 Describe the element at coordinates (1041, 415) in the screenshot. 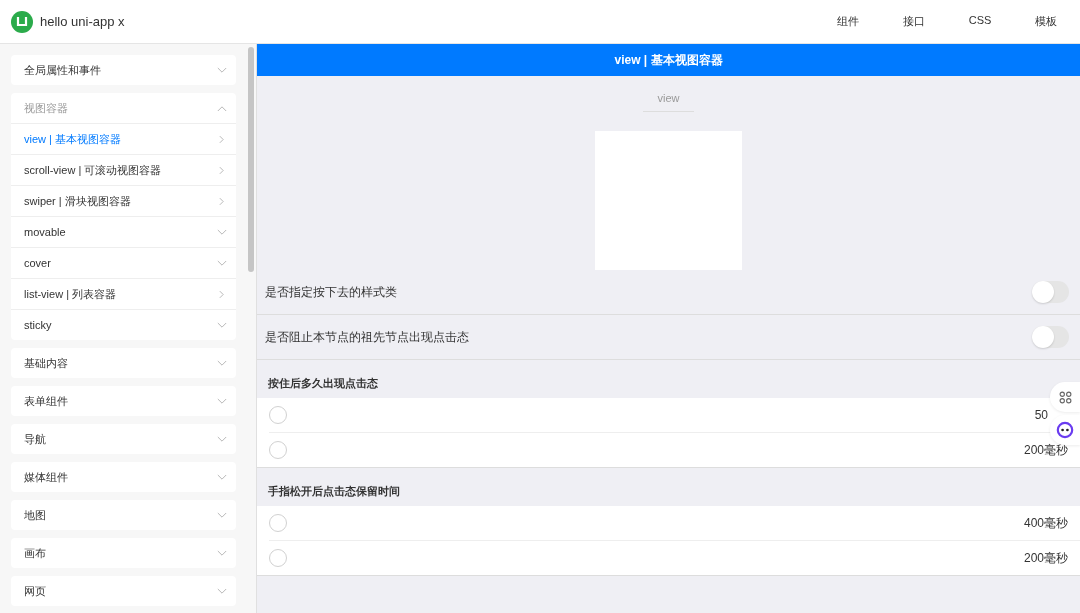

I see `option-value: 50` at that location.